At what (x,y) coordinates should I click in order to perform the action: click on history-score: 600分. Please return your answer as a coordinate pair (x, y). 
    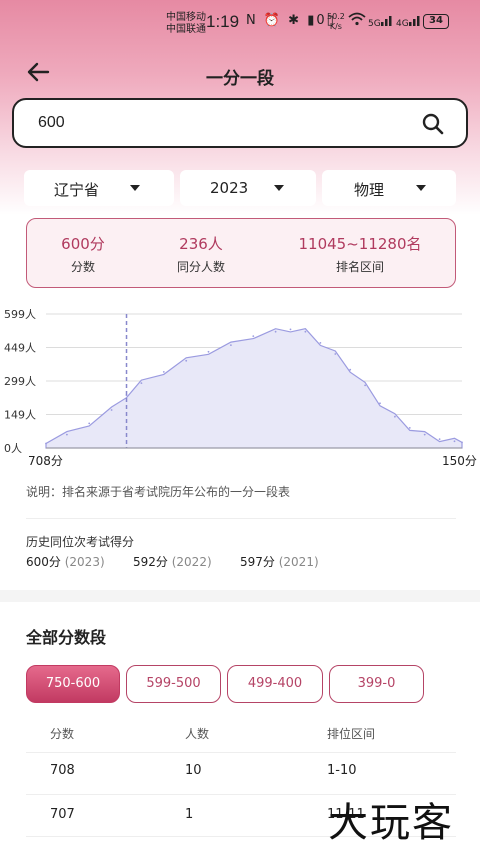
    Looking at the image, I should click on (43, 562).